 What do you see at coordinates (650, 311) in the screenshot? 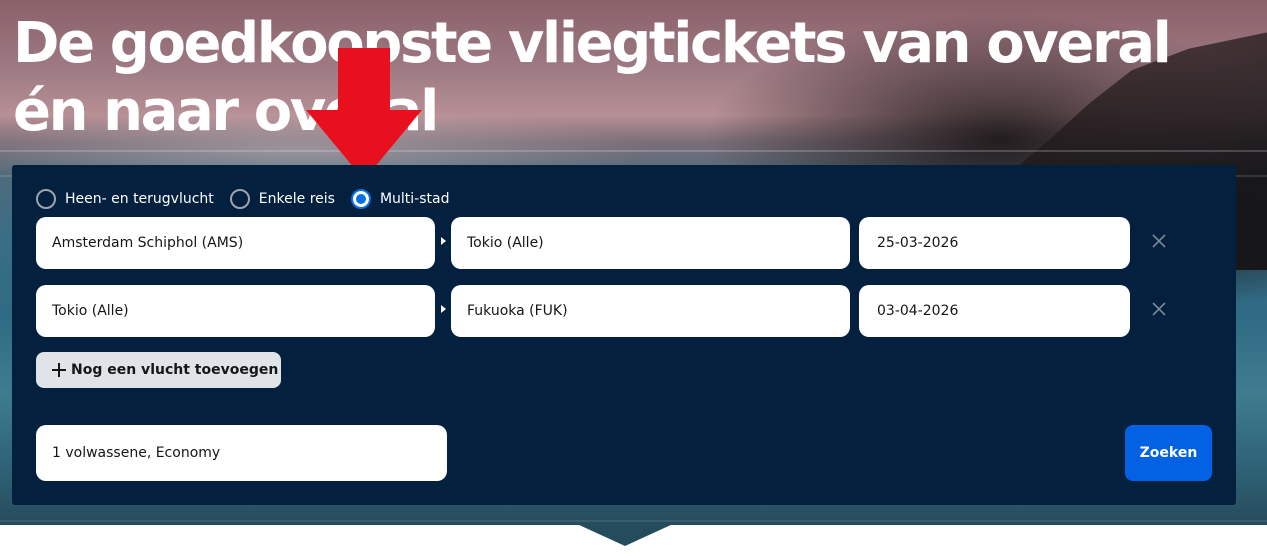
I see `leg2-destination-input: Fukuoka (FUK)` at bounding box center [650, 311].